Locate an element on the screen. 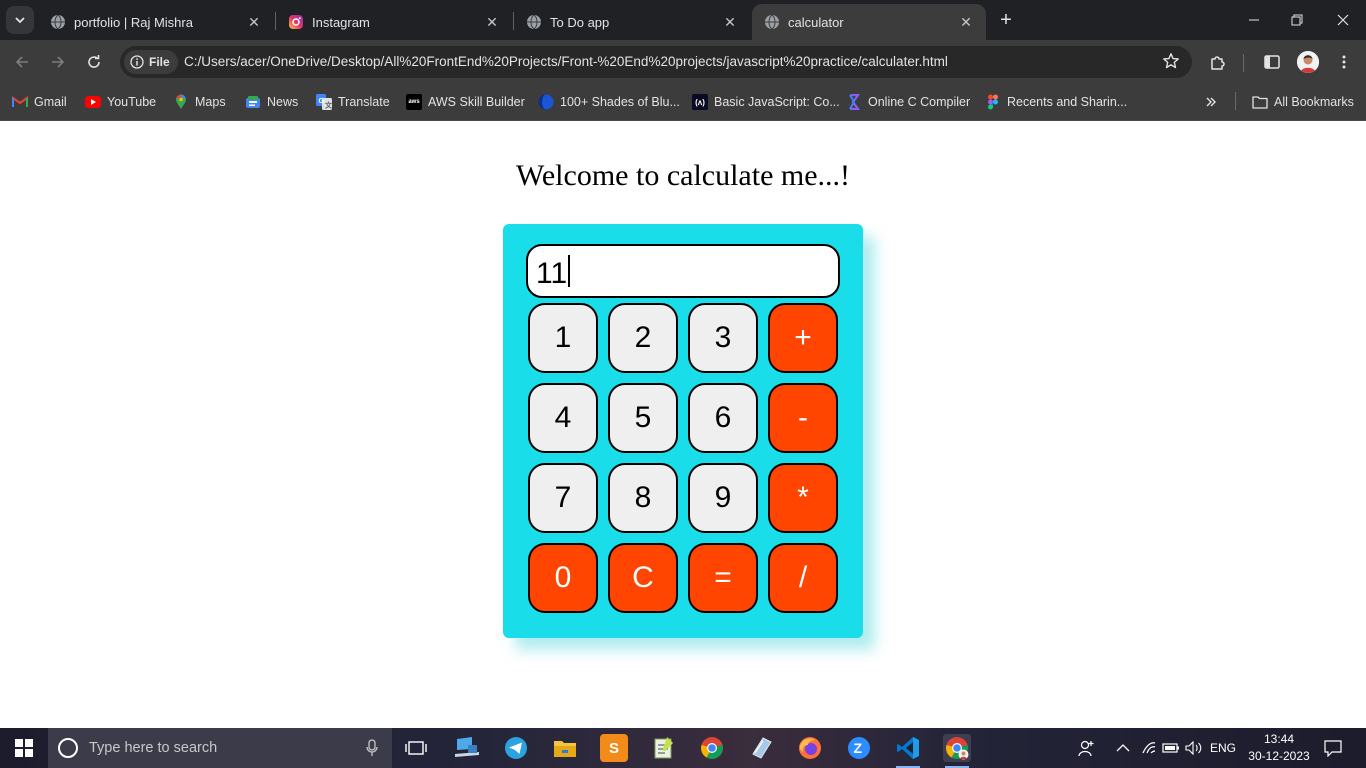  taskbar-app-chrome-active is located at coordinates (957, 751).